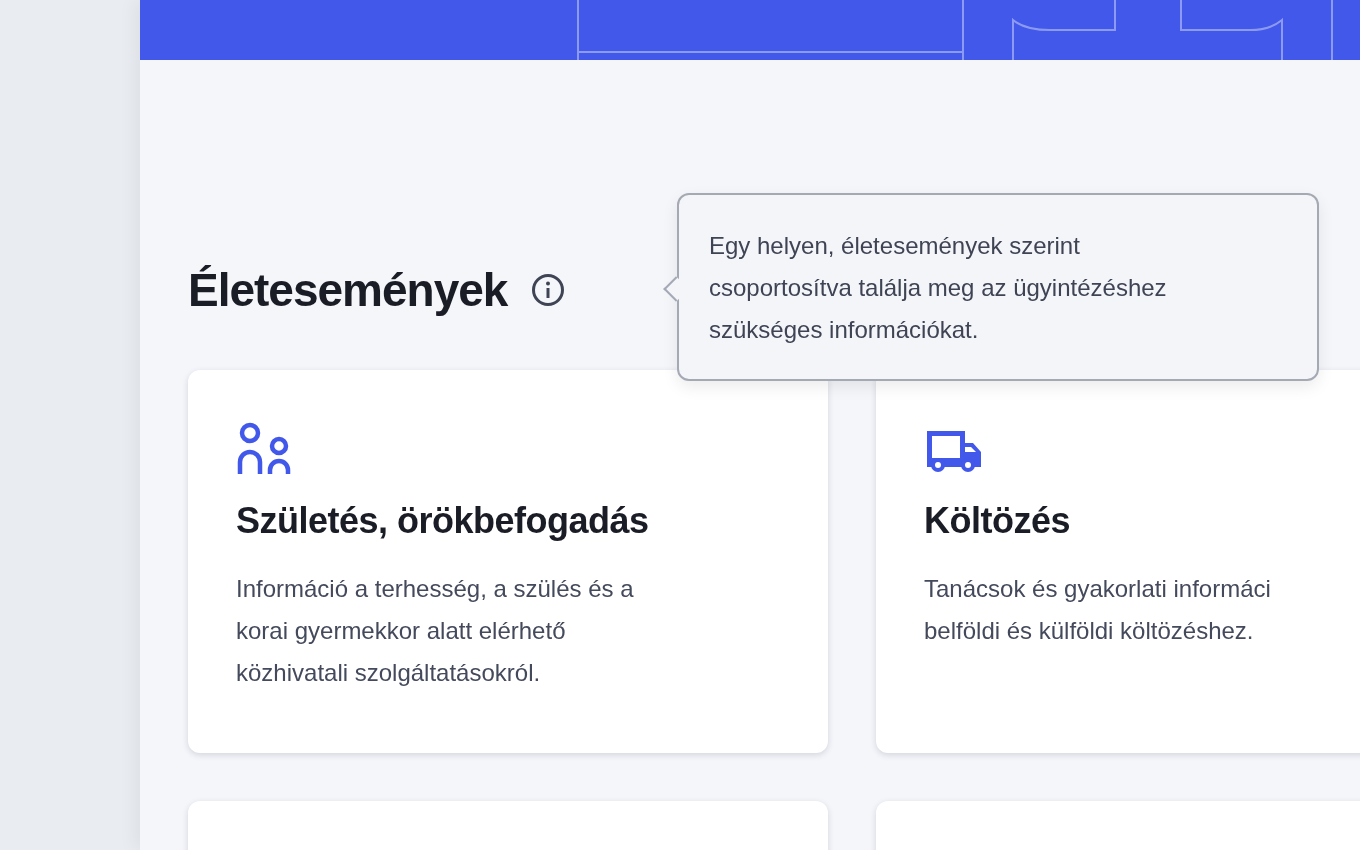 The width and height of the screenshot is (1360, 850). Describe the element at coordinates (443, 521) in the screenshot. I see `card-title: Születés, örökbefogadás` at that location.